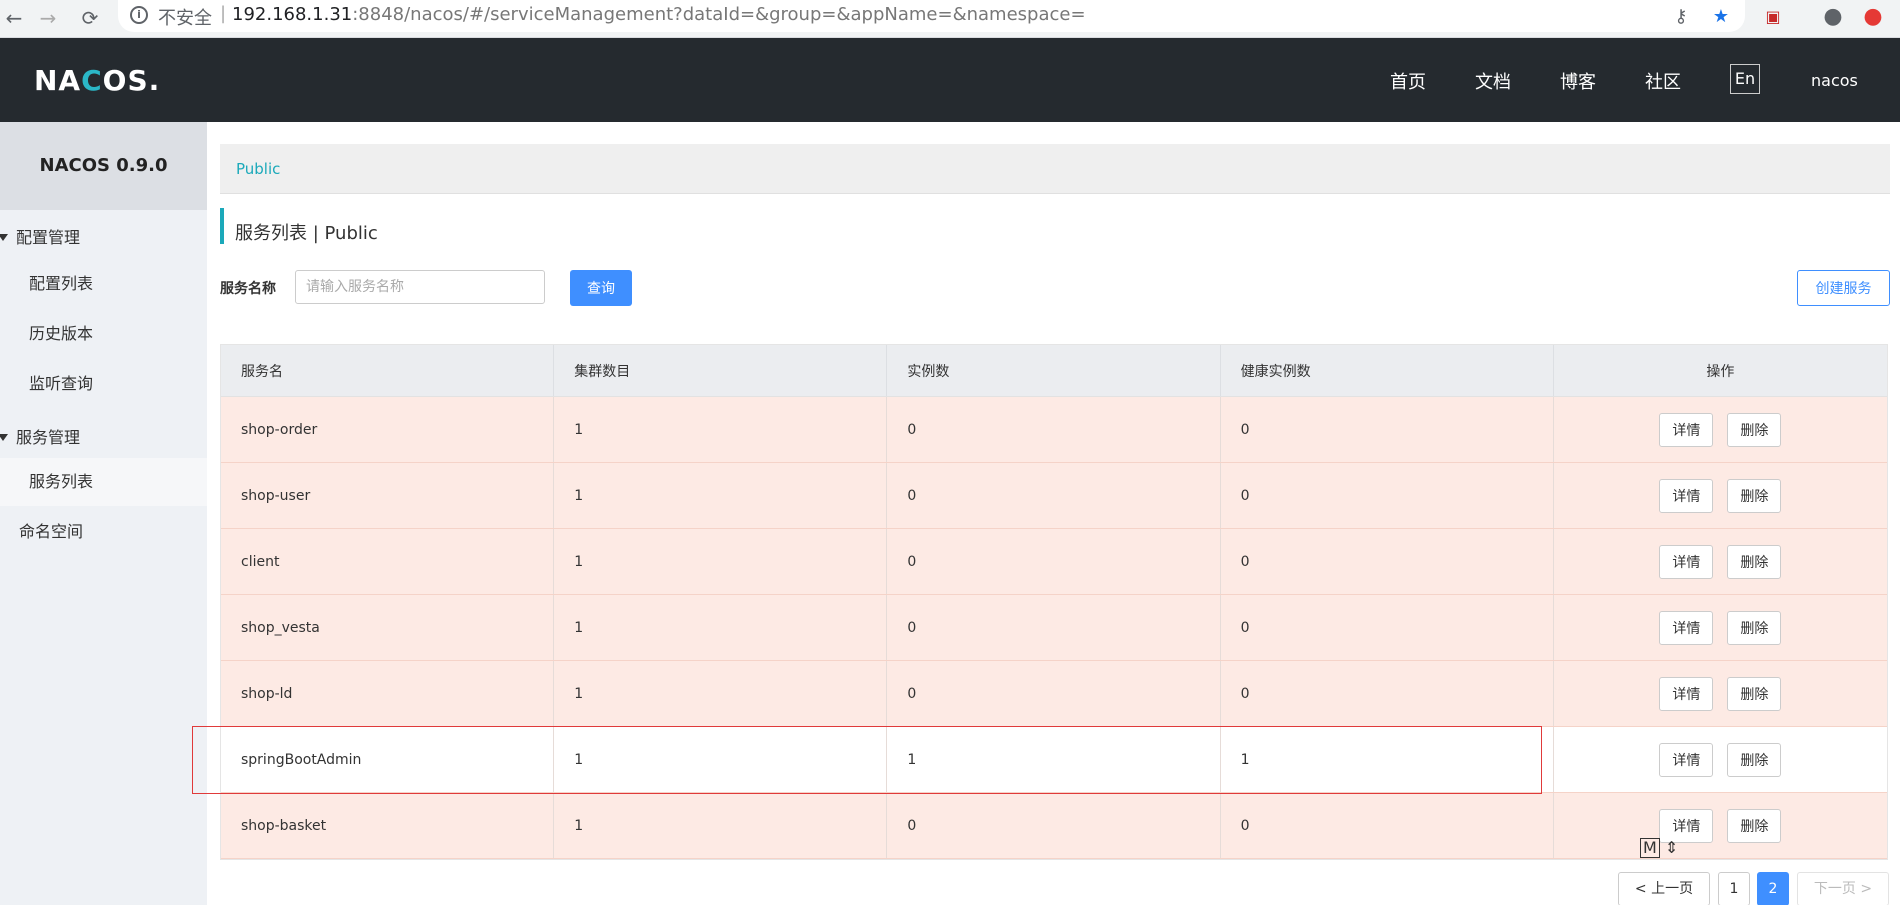 The width and height of the screenshot is (1900, 905). Describe the element at coordinates (48, 18) in the screenshot. I see `forward-icon: →` at that location.